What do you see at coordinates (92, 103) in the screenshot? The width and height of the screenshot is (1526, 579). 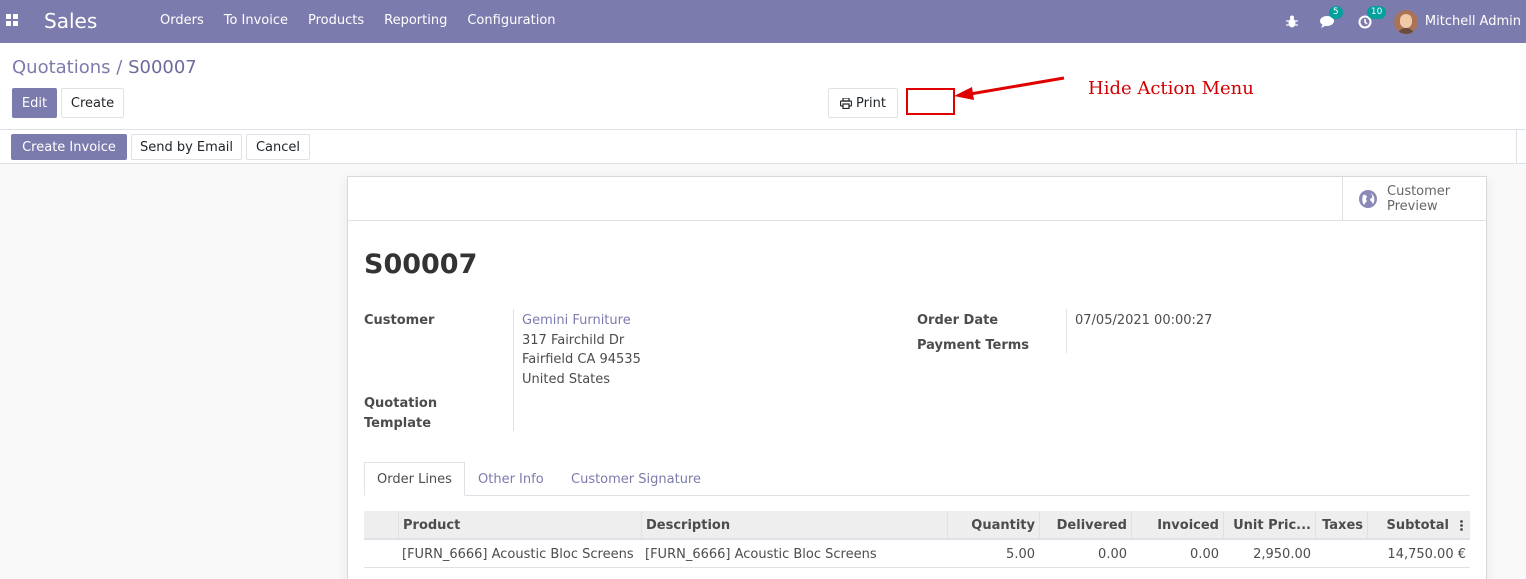 I see `create-button: Create` at bounding box center [92, 103].